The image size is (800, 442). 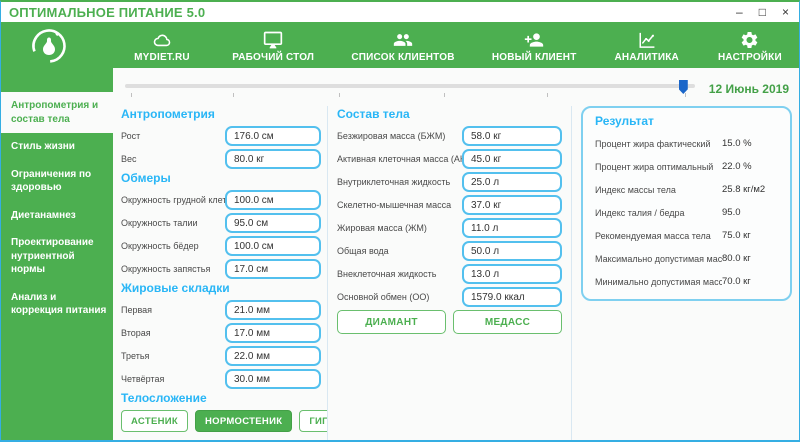 I want to click on nav-item-analytics: АНАЛИТИКА, so click(x=647, y=45).